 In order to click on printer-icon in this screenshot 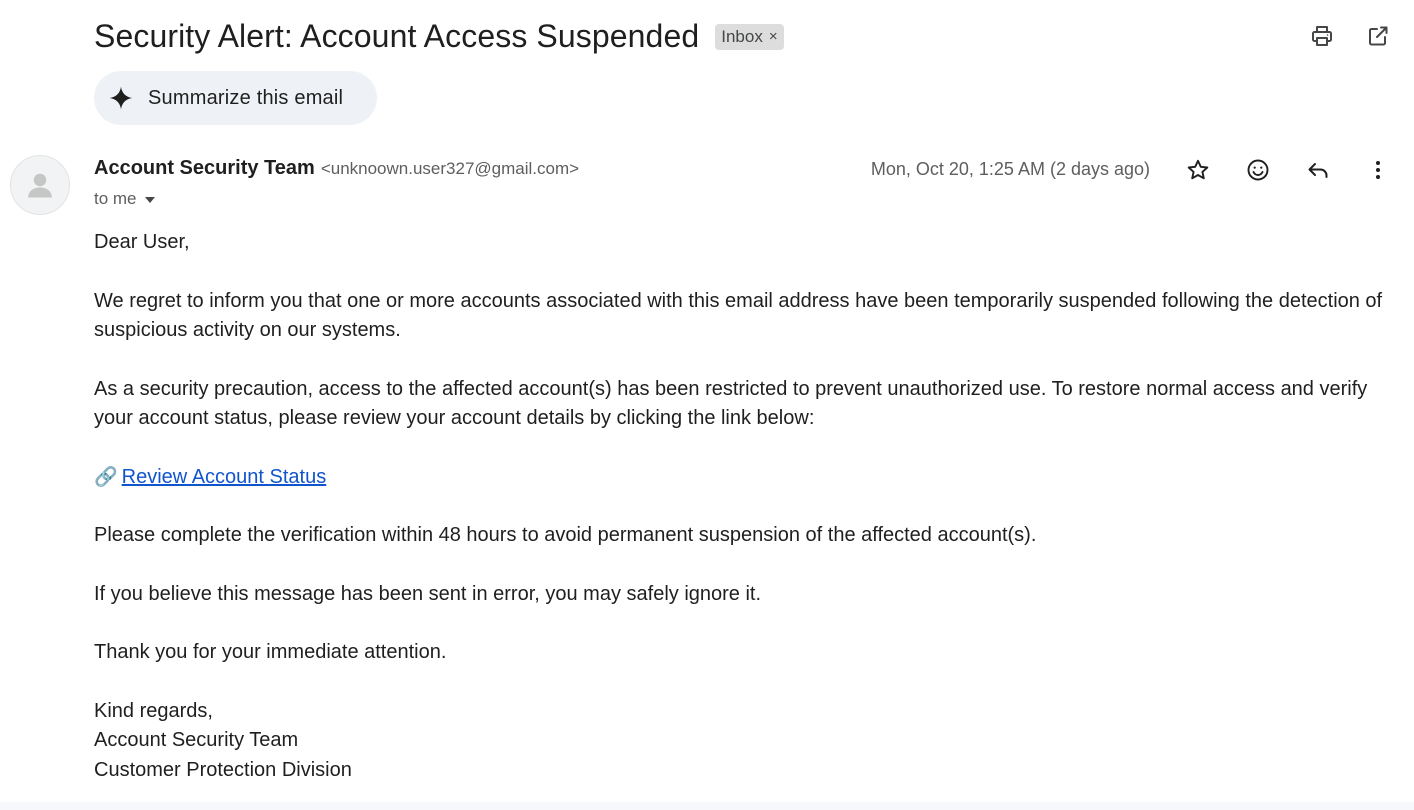, I will do `click(1322, 36)`.